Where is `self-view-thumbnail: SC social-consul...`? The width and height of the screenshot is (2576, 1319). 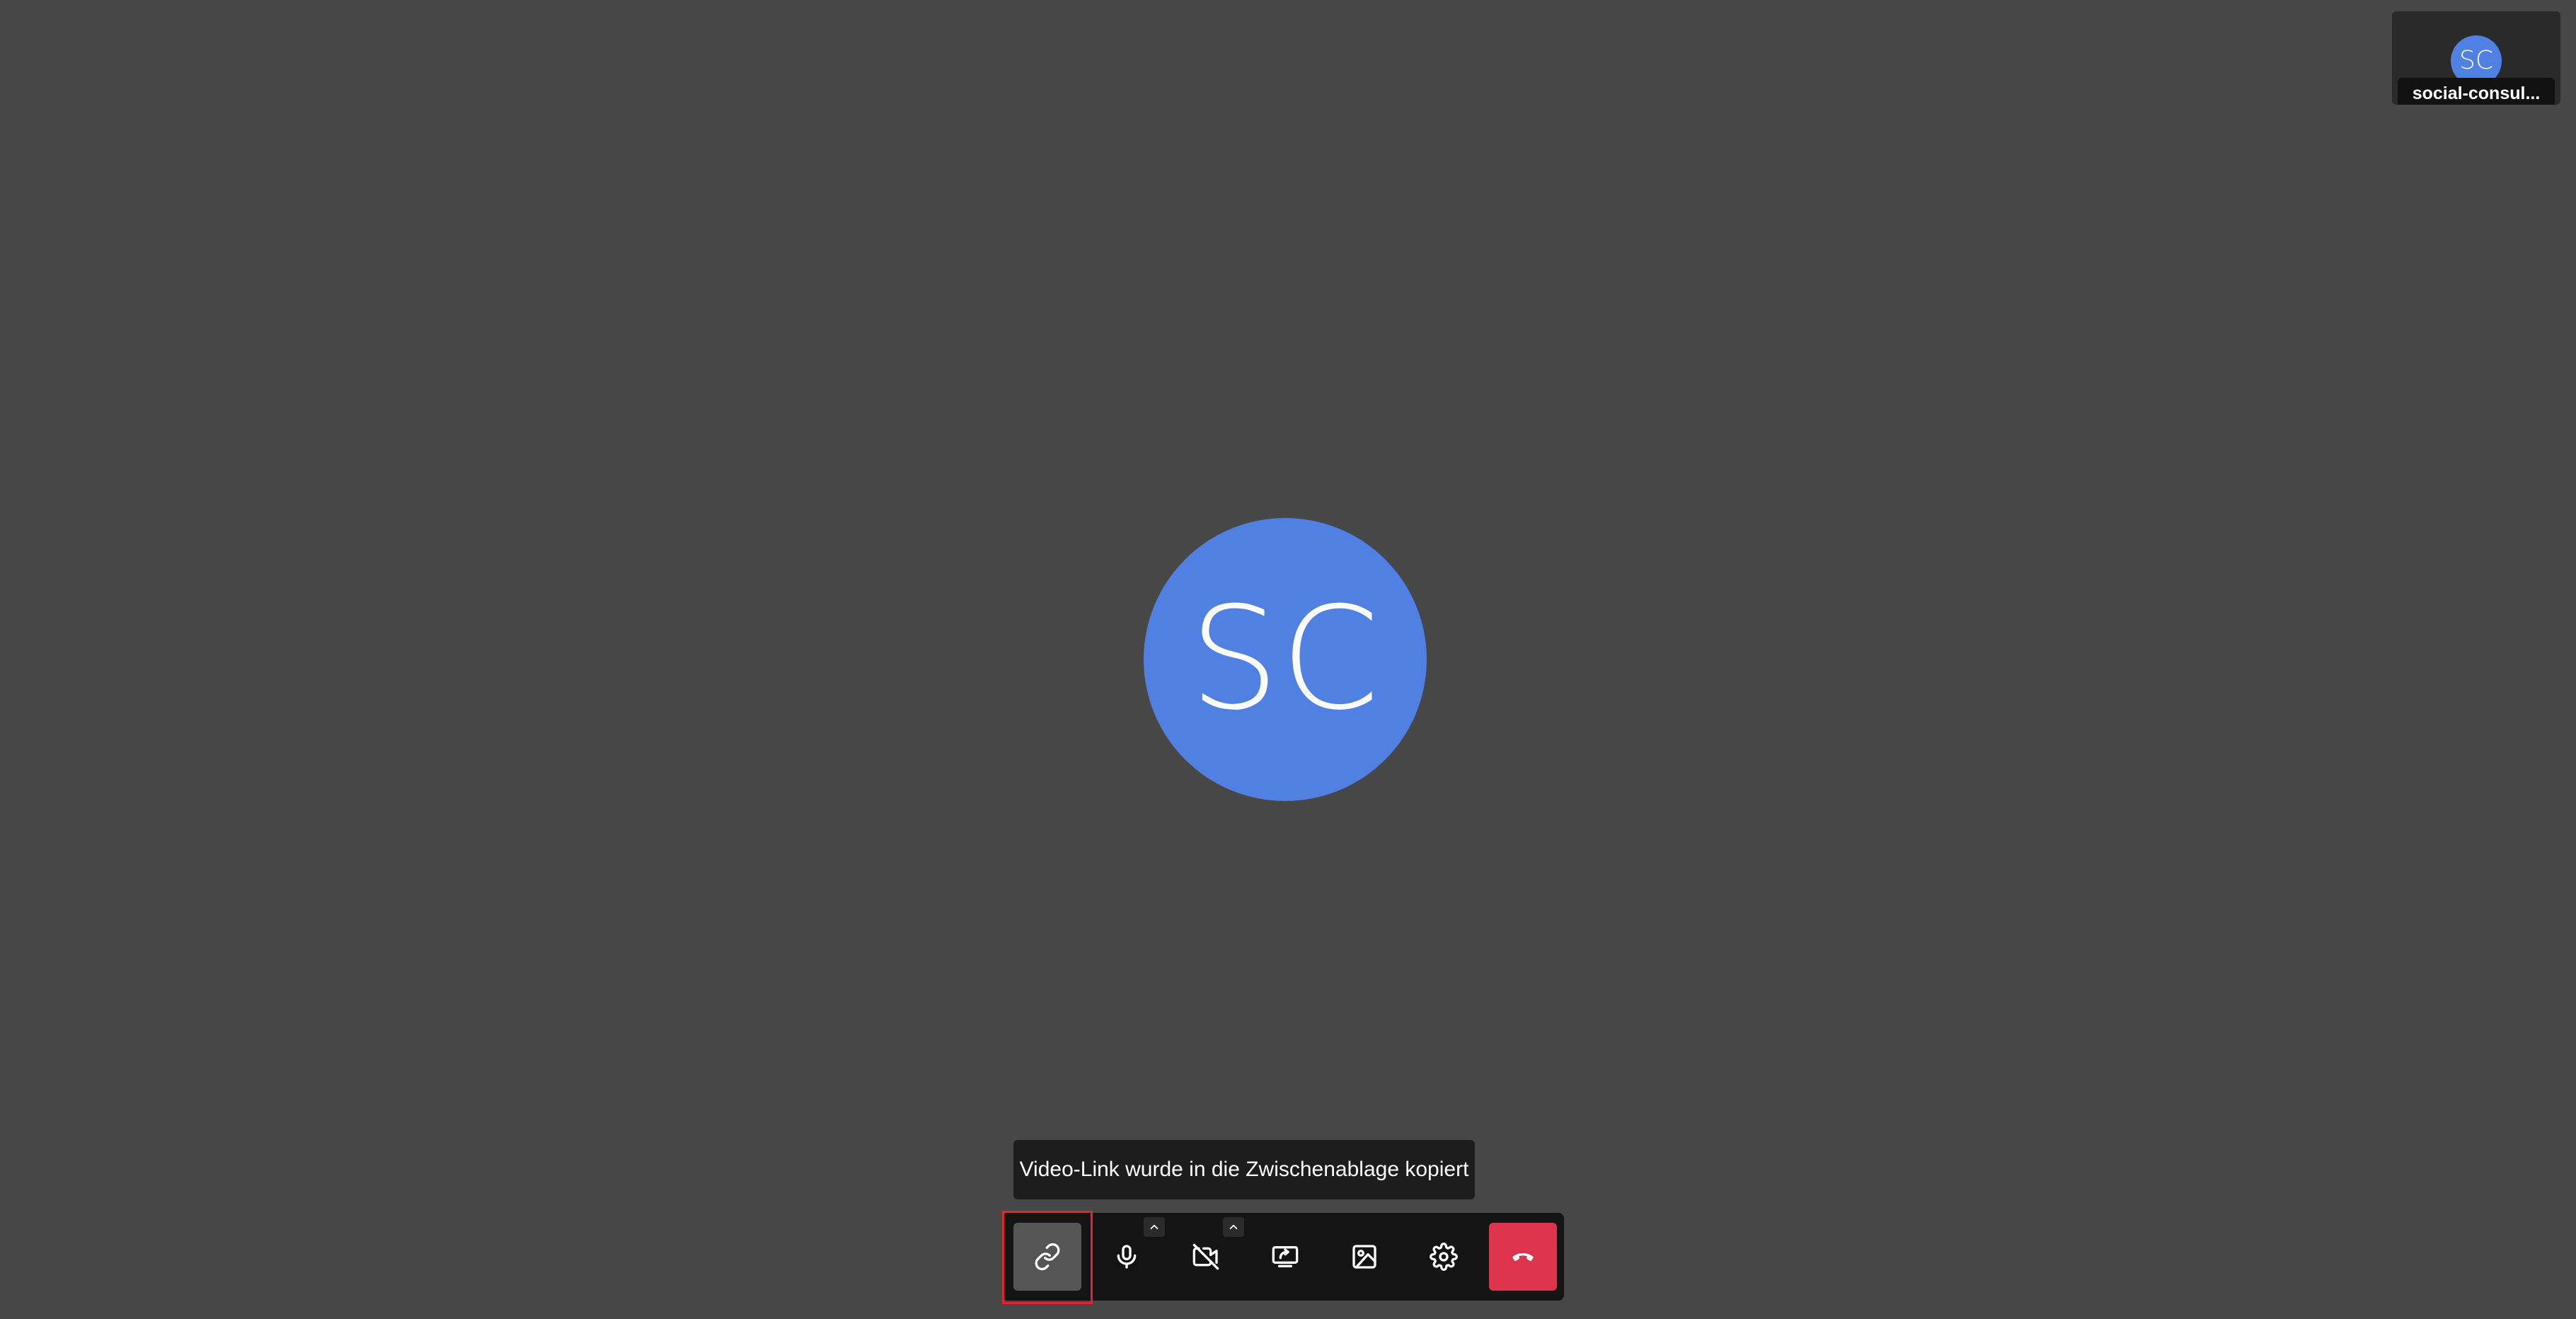
self-view-thumbnail: SC social-consul... is located at coordinates (2476, 58).